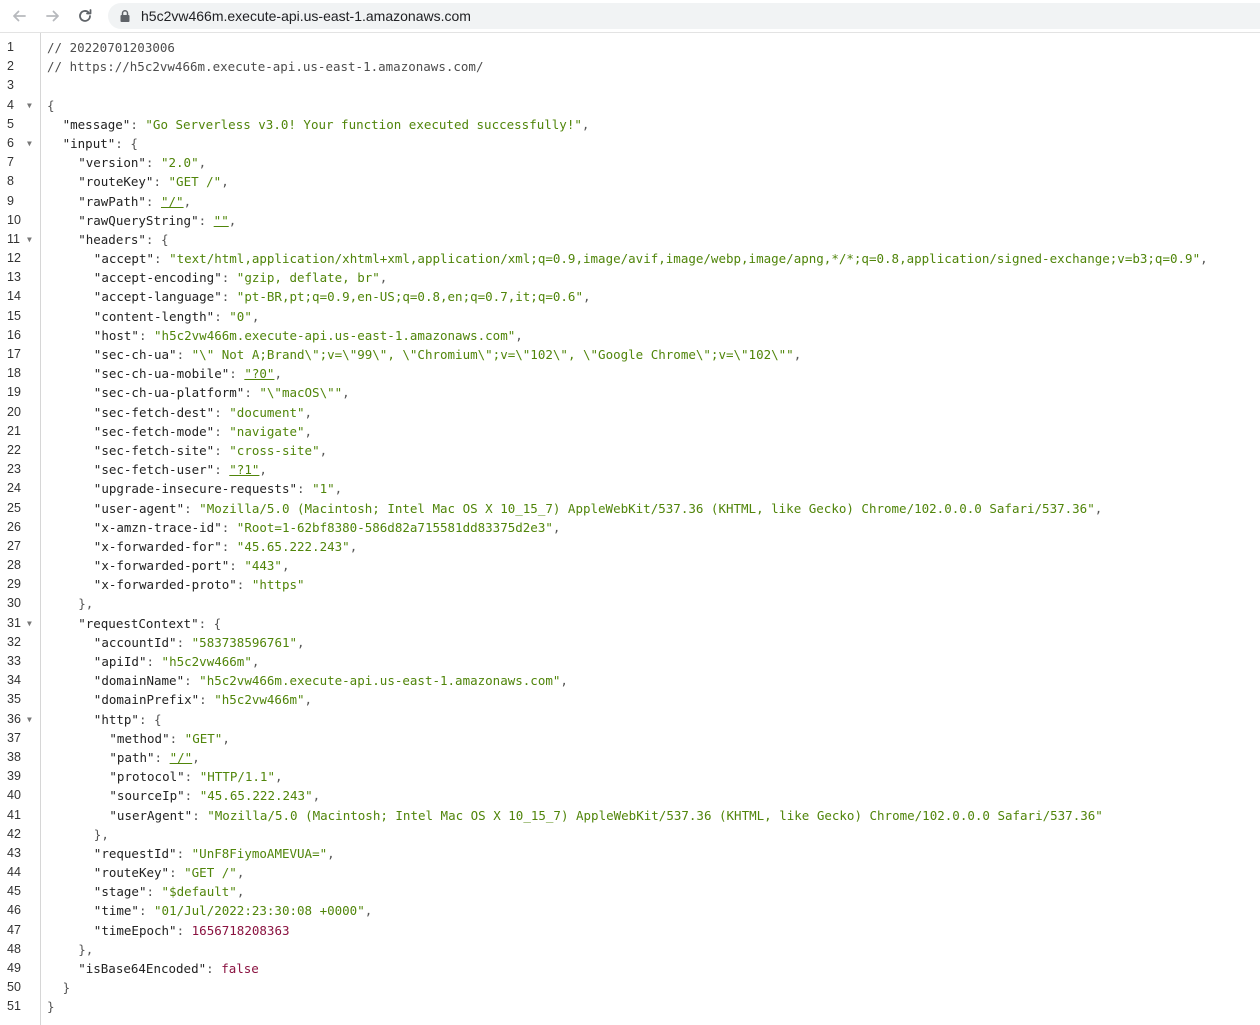 Image resolution: width=1260 pixels, height=1025 pixels. What do you see at coordinates (14, 392) in the screenshot?
I see `line-number: 19` at bounding box center [14, 392].